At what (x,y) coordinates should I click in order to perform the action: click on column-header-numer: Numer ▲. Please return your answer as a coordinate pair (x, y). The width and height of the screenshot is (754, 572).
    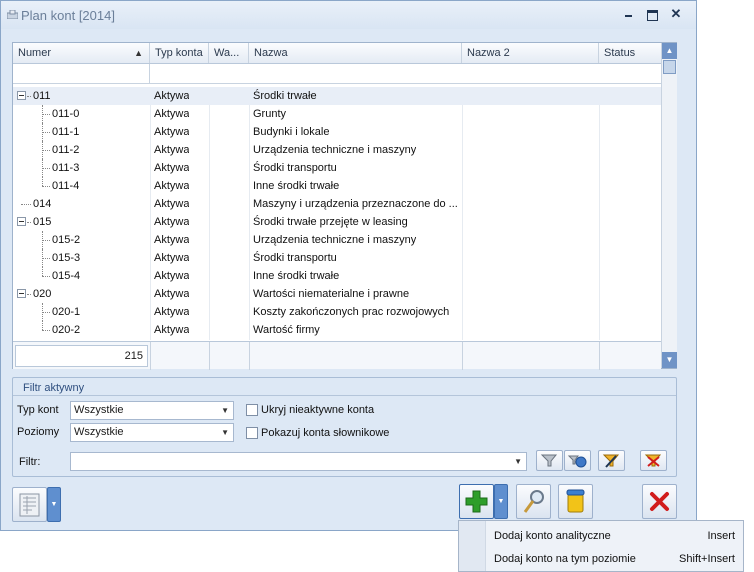
    Looking at the image, I should click on (81, 53).